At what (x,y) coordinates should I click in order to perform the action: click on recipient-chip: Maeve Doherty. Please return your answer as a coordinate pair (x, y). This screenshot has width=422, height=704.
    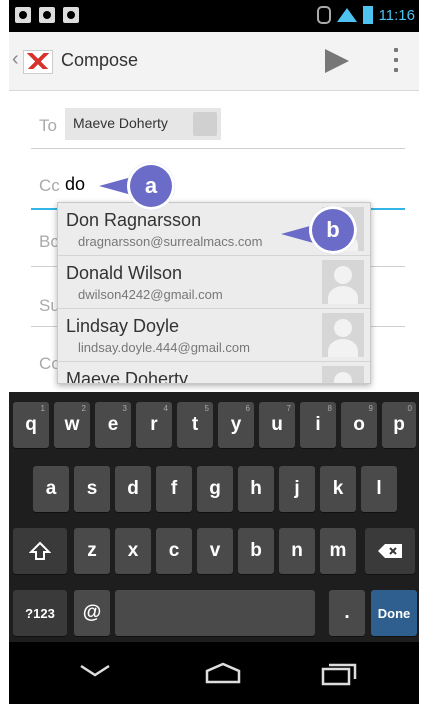
    Looking at the image, I should click on (143, 124).